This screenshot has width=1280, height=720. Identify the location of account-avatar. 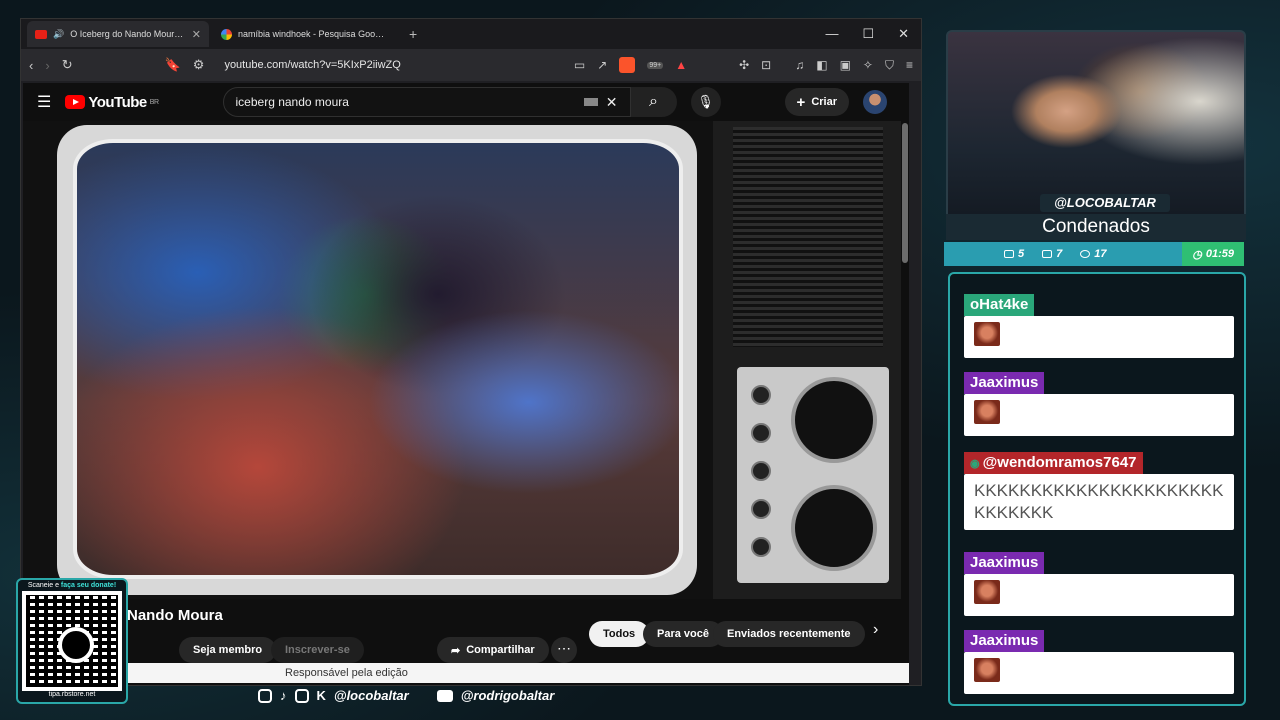
(875, 102).